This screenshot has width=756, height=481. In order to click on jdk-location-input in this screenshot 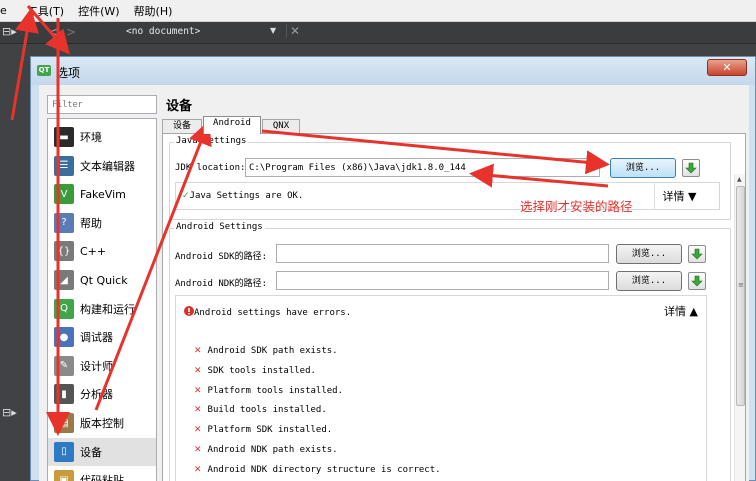, I will do `click(422, 167)`.